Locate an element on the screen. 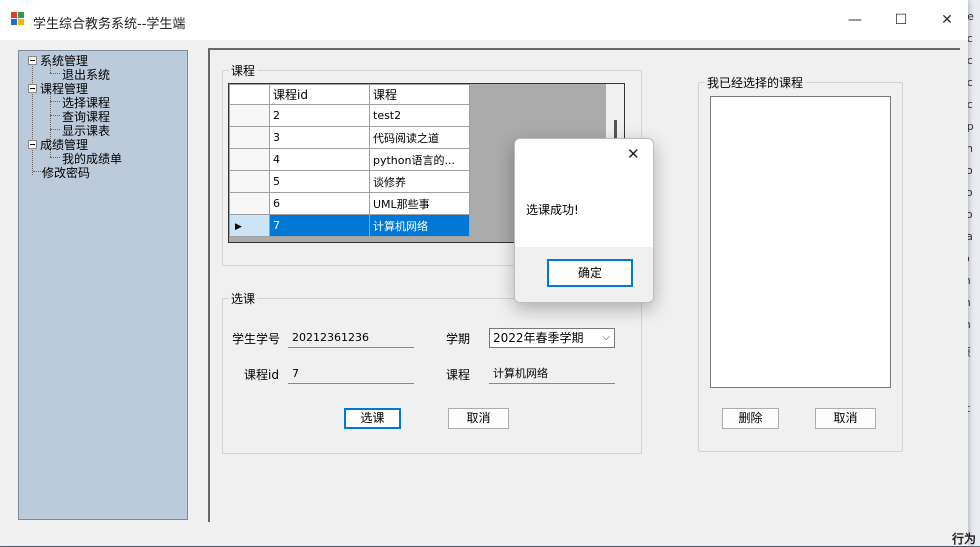 This screenshot has height=547, width=980. course-name-field: 计算机网络 is located at coordinates (552, 374).